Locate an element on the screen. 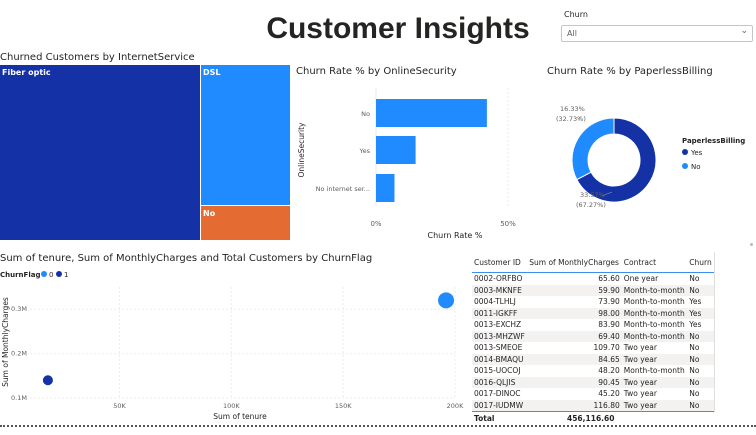  cell-monthly-charges: 59.90 is located at coordinates (574, 290).